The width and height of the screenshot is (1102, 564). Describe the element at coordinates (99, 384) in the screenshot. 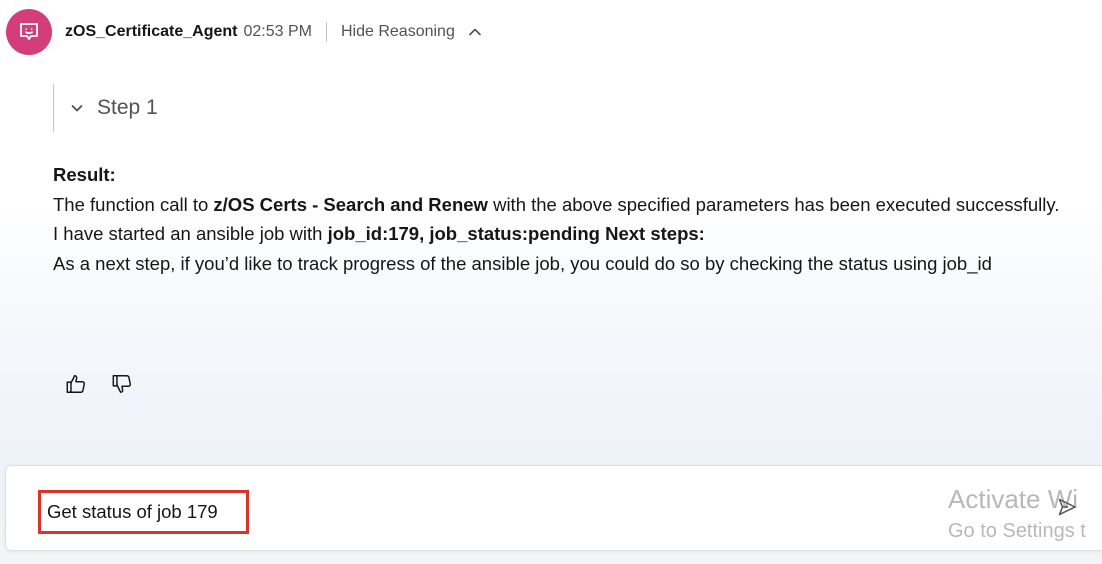

I see `feedback-actions` at that location.